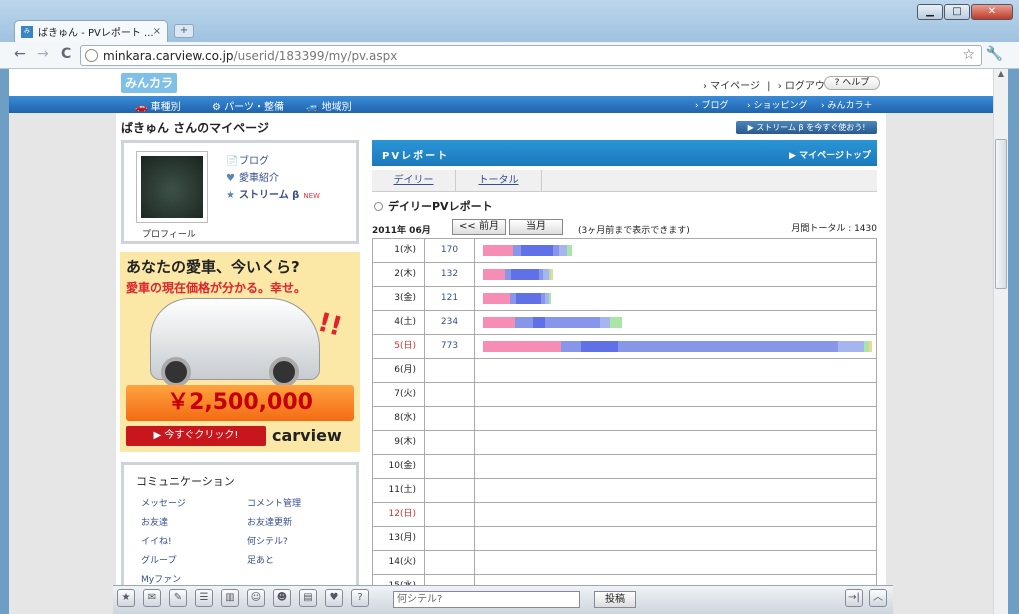 The image size is (1019, 614). I want to click on mypage-top-link: ▶ マイページトップ, so click(830, 154).